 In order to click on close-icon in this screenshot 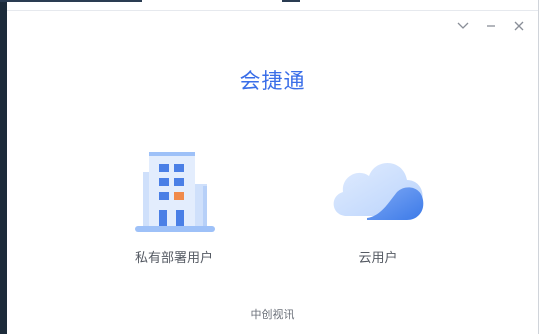, I will do `click(519, 26)`.